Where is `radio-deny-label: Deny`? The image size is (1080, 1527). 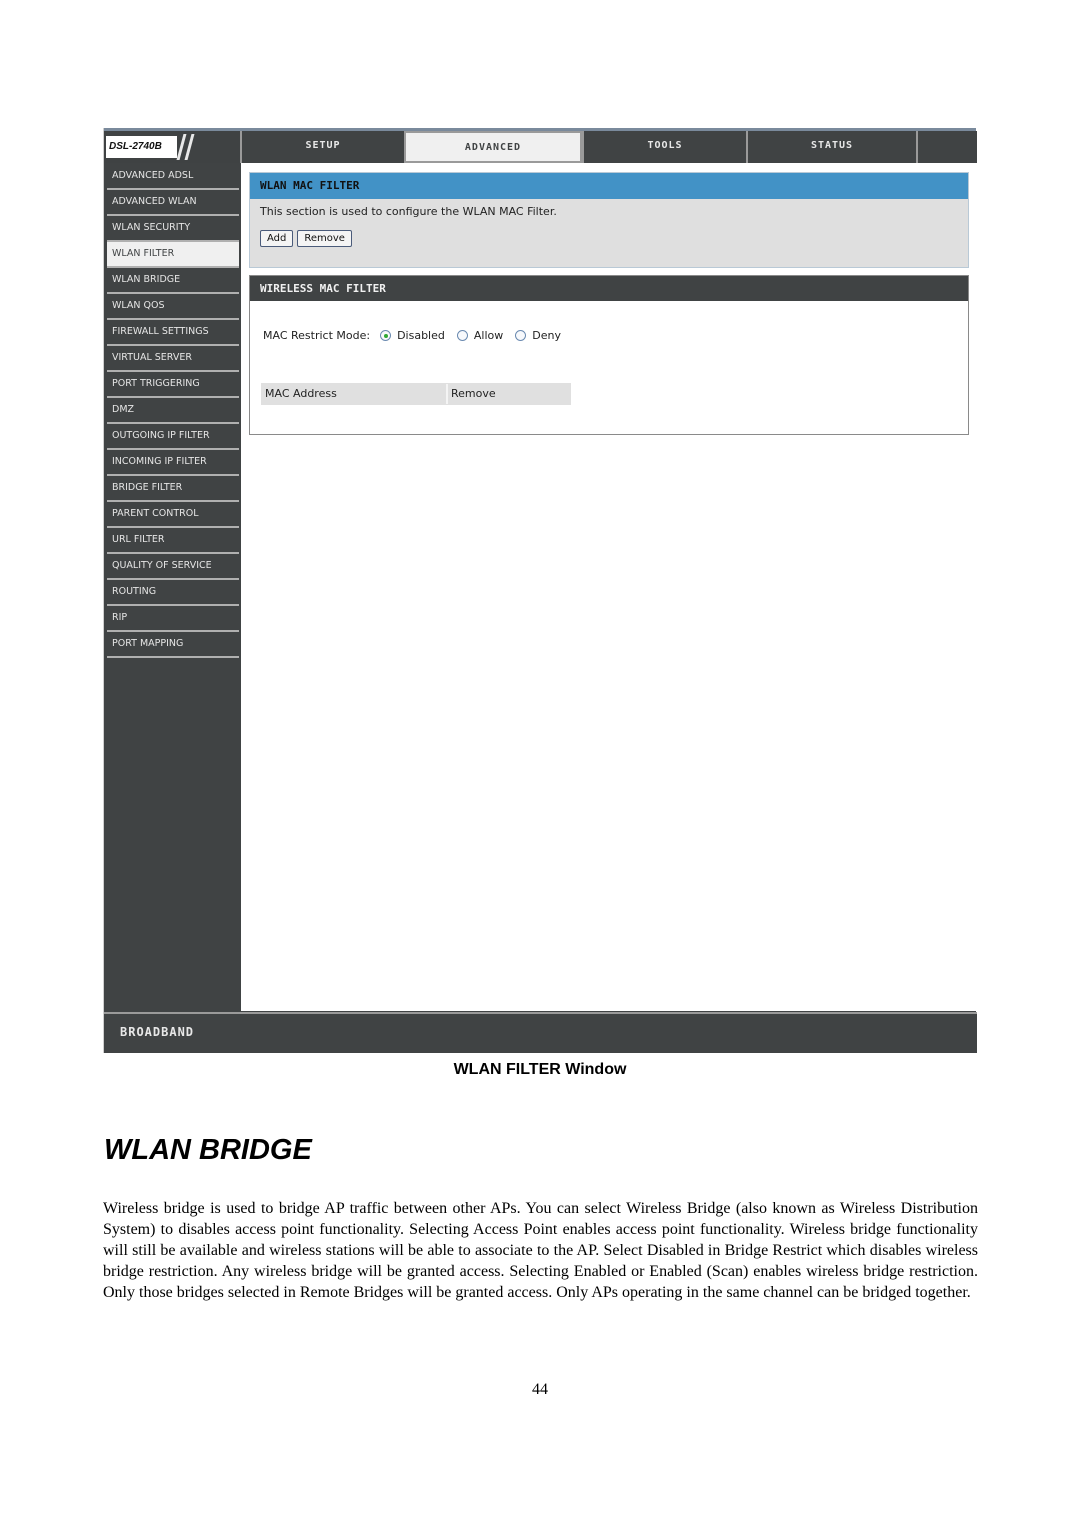
radio-deny-label: Deny is located at coordinates (546, 335).